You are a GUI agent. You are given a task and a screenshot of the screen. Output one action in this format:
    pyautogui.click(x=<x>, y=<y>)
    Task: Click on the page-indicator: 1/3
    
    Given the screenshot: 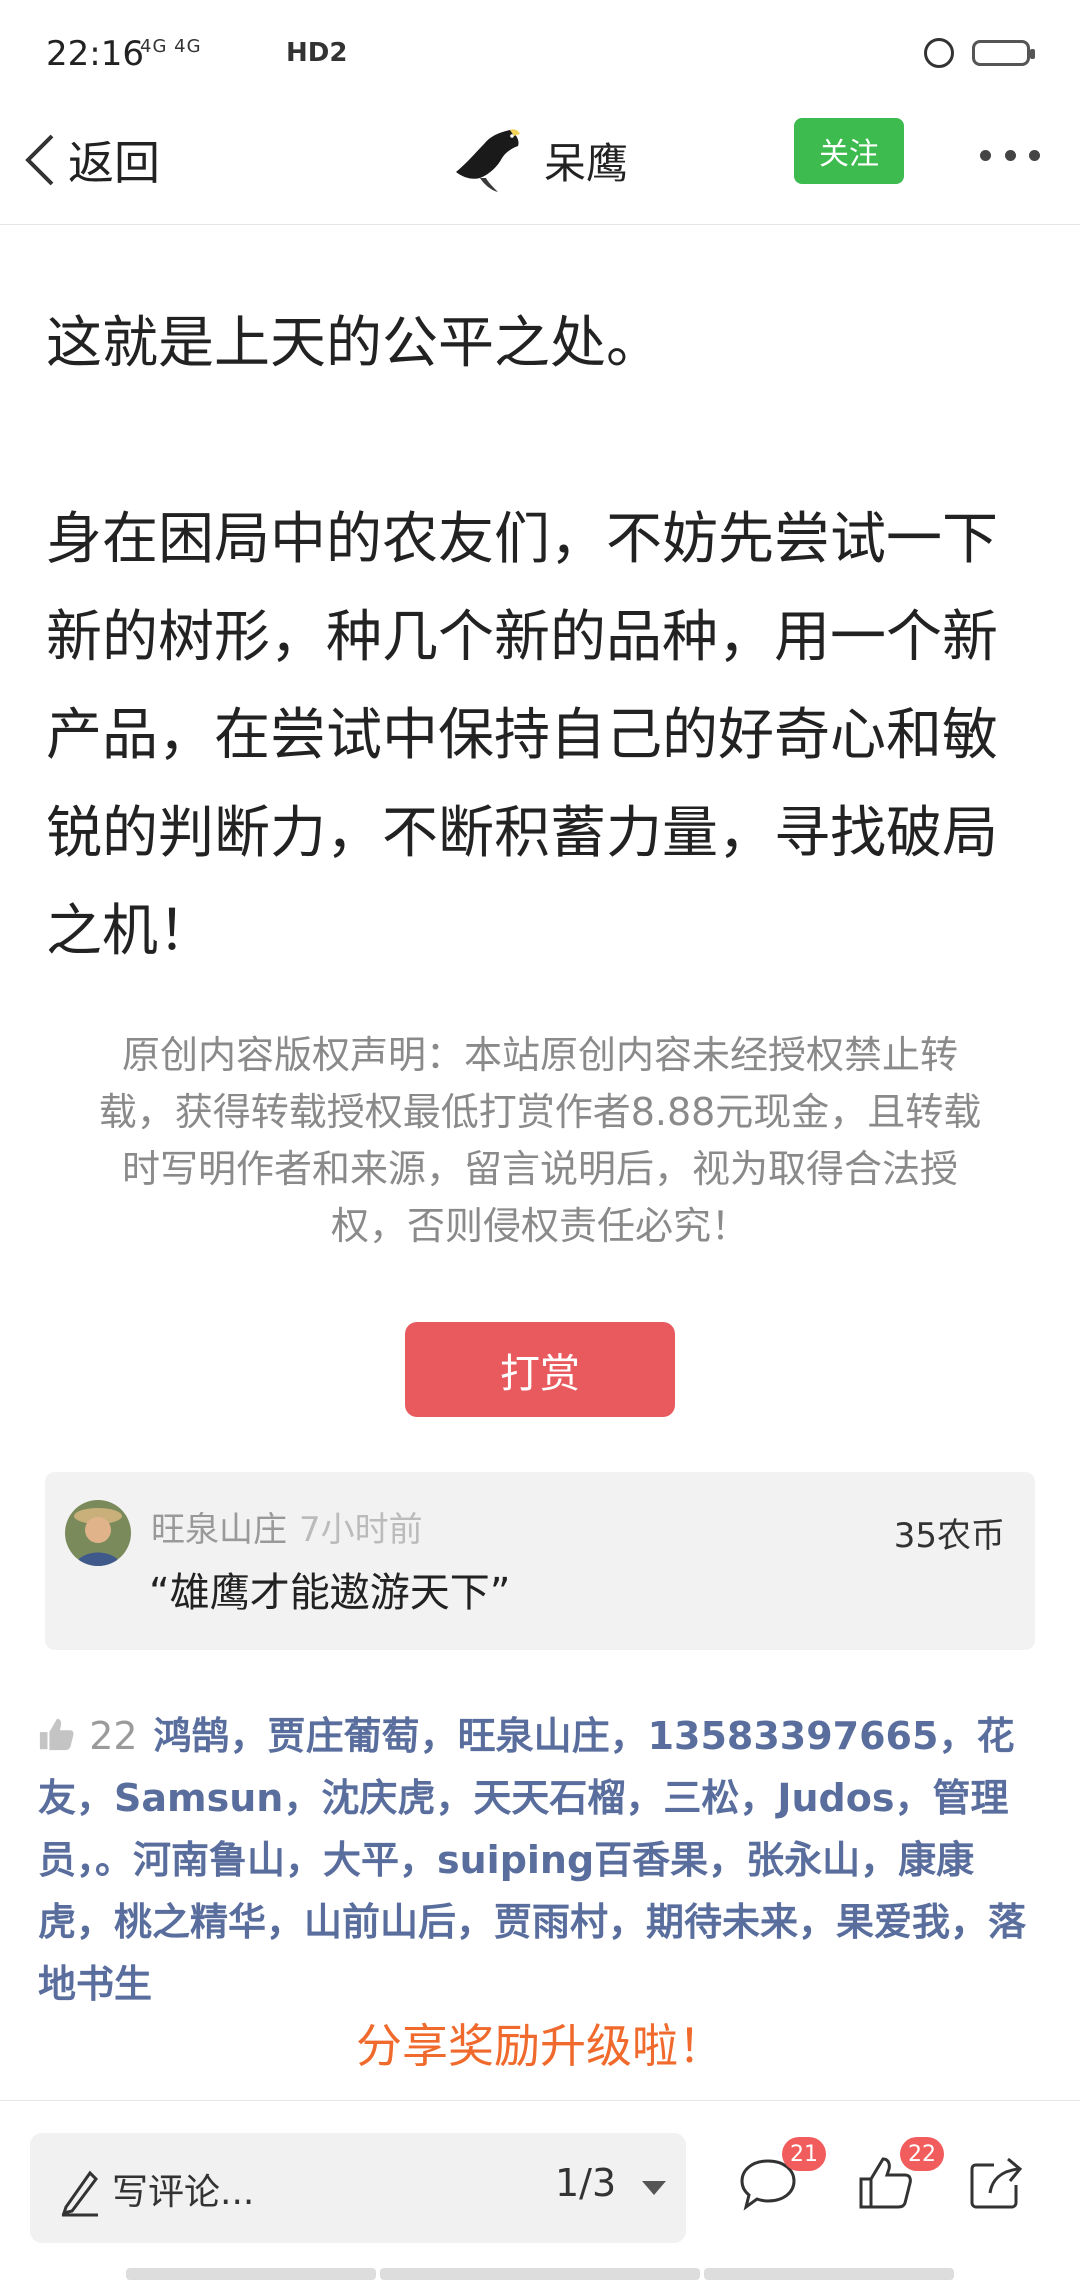 What is the action you would take?
    pyautogui.click(x=585, y=2183)
    